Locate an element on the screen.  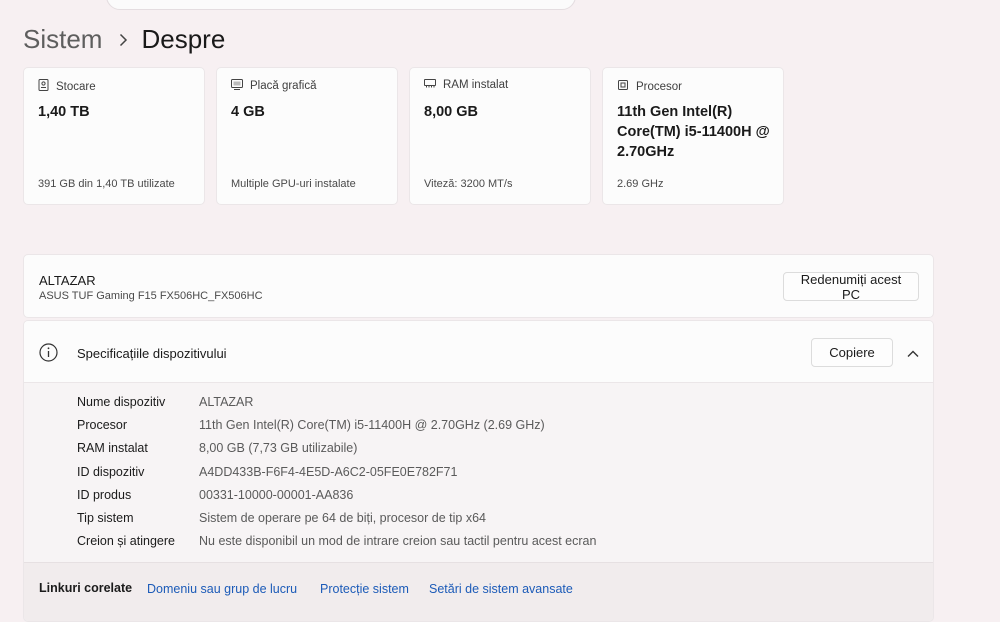
chevron-up-icon is located at coordinates (913, 354).